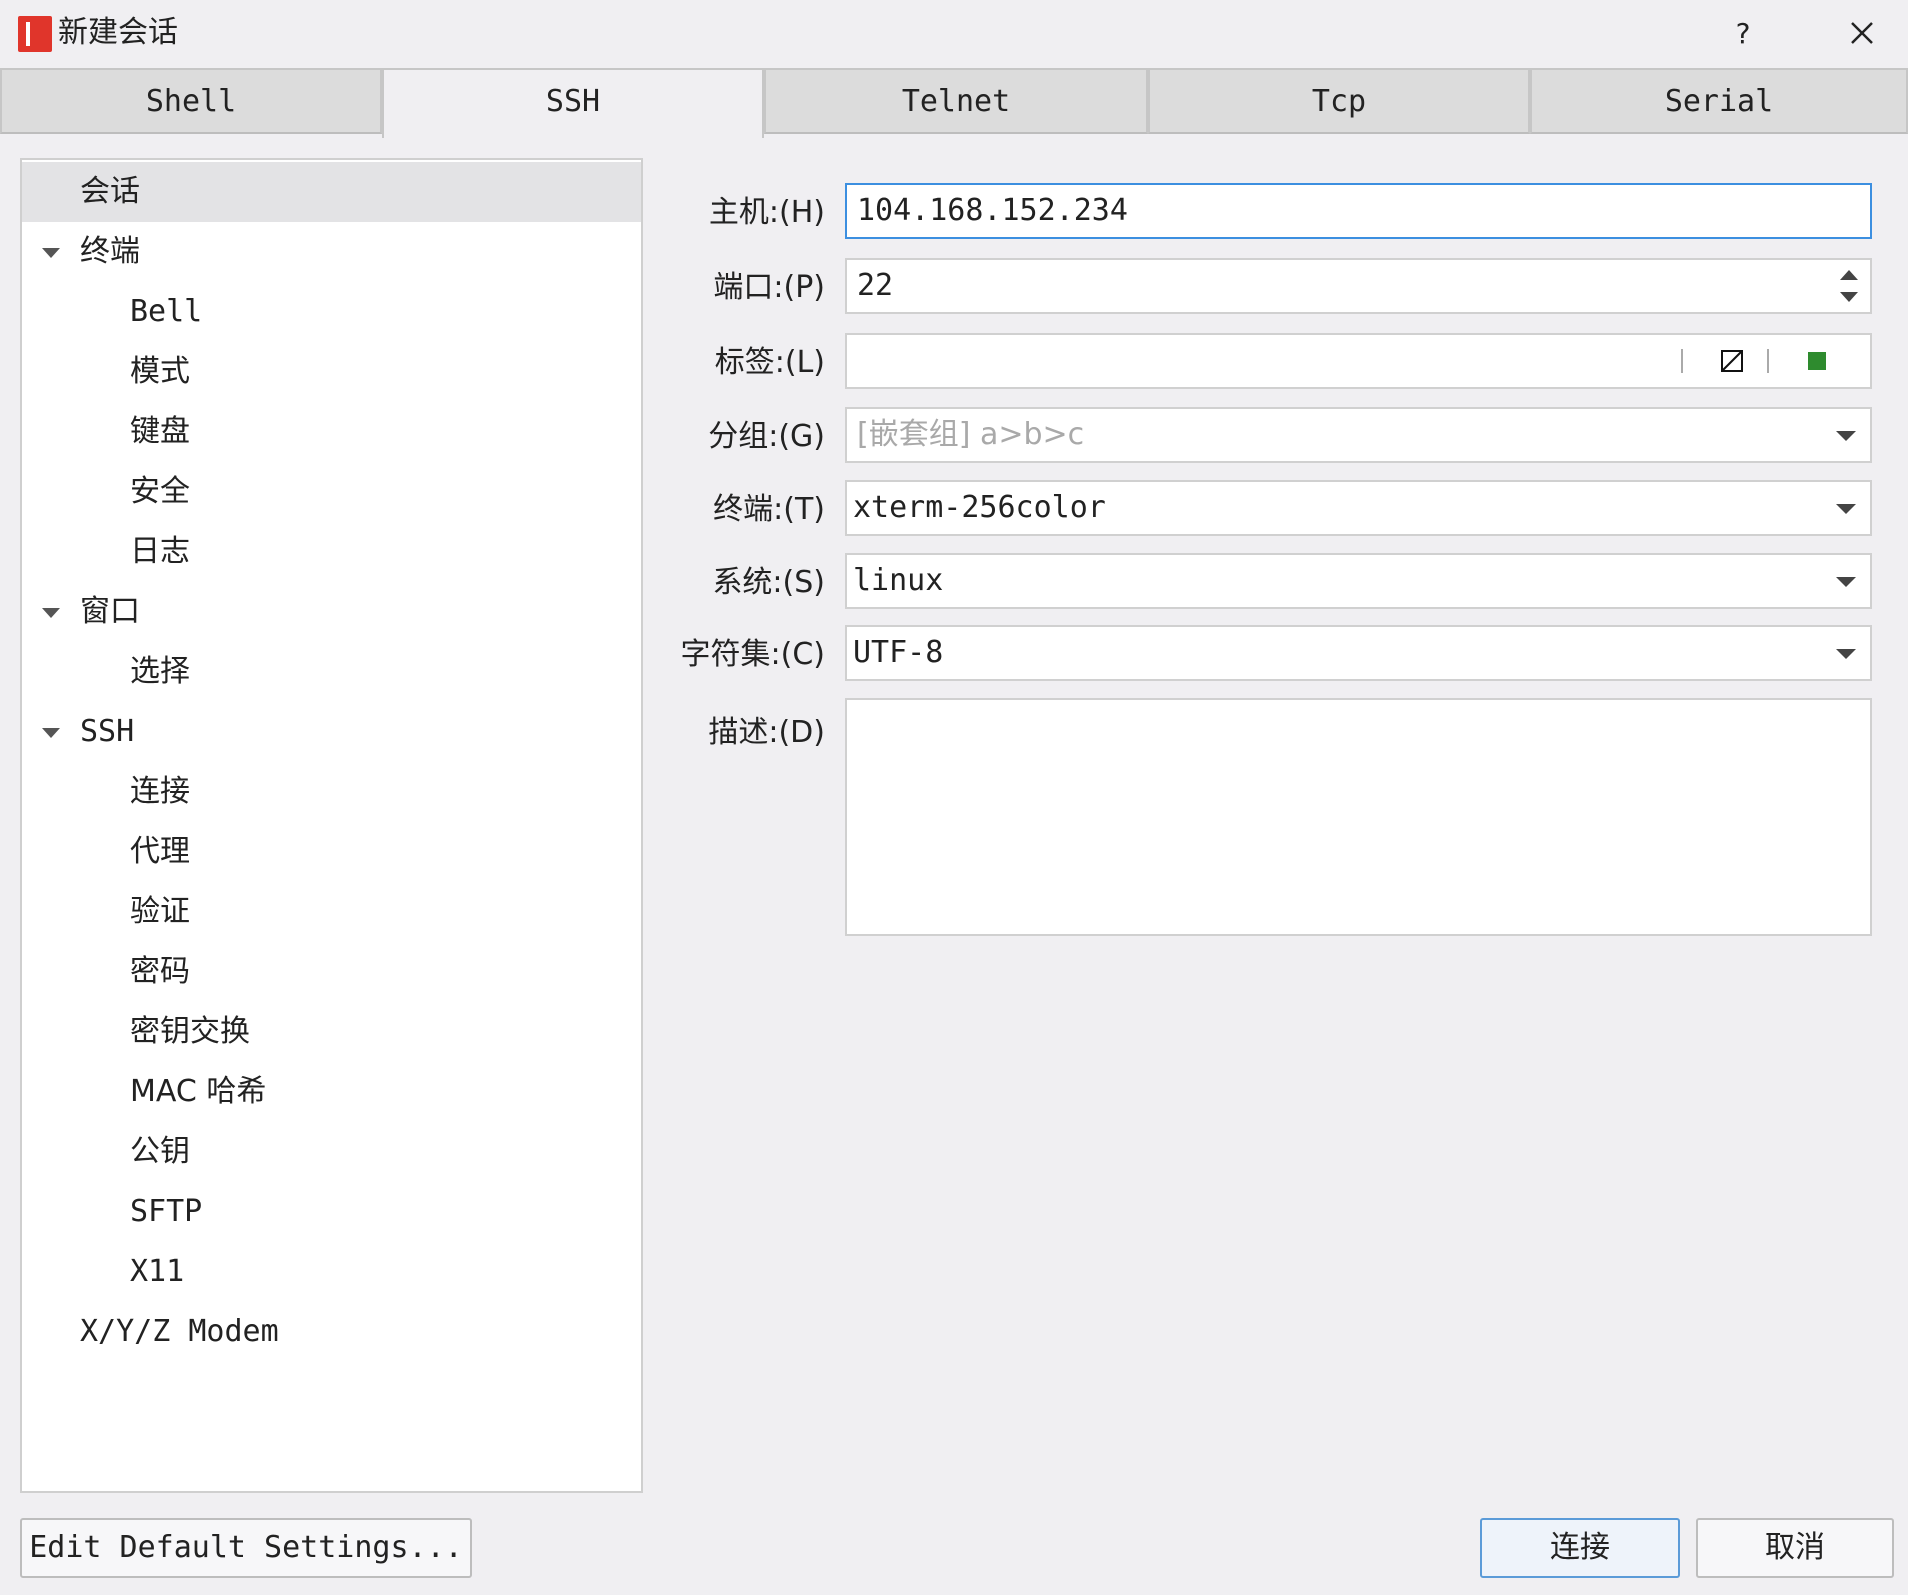 The width and height of the screenshot is (1908, 1595). Describe the element at coordinates (331, 1092) in the screenshot. I see `tree-item: MAC 哈希` at that location.